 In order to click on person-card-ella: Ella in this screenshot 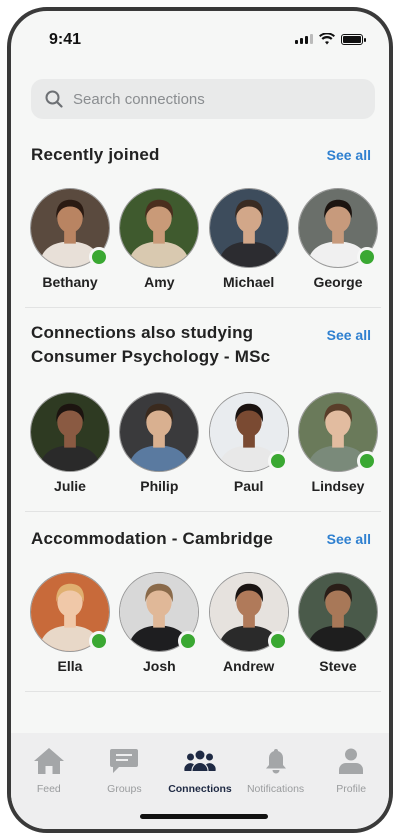, I will do `click(70, 623)`.